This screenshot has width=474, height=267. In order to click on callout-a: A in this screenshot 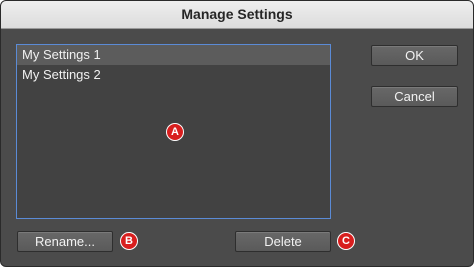, I will do `click(175, 132)`.